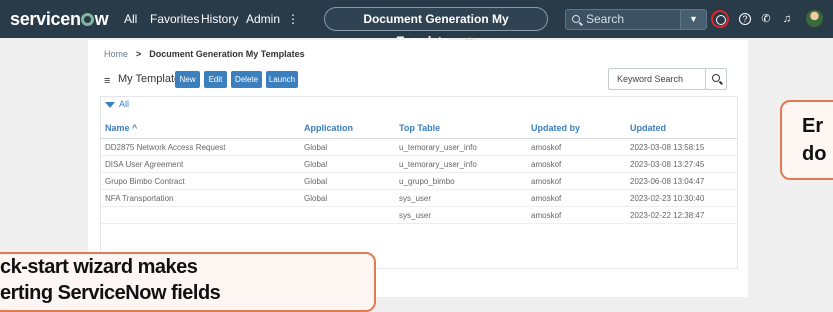 The height and width of the screenshot is (312, 833). What do you see at coordinates (130, 19) in the screenshot?
I see `nav-all: All` at bounding box center [130, 19].